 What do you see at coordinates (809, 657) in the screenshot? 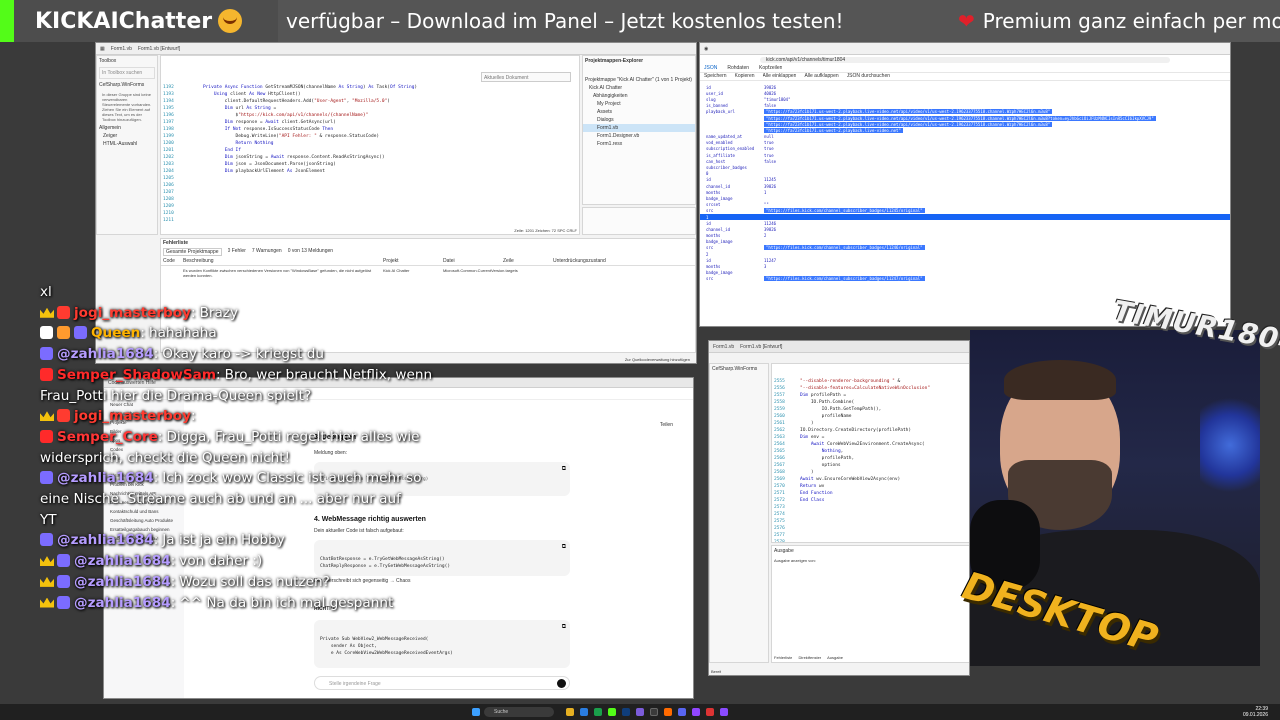
I see `vs2-btab-1: Direktfenster` at bounding box center [809, 657].